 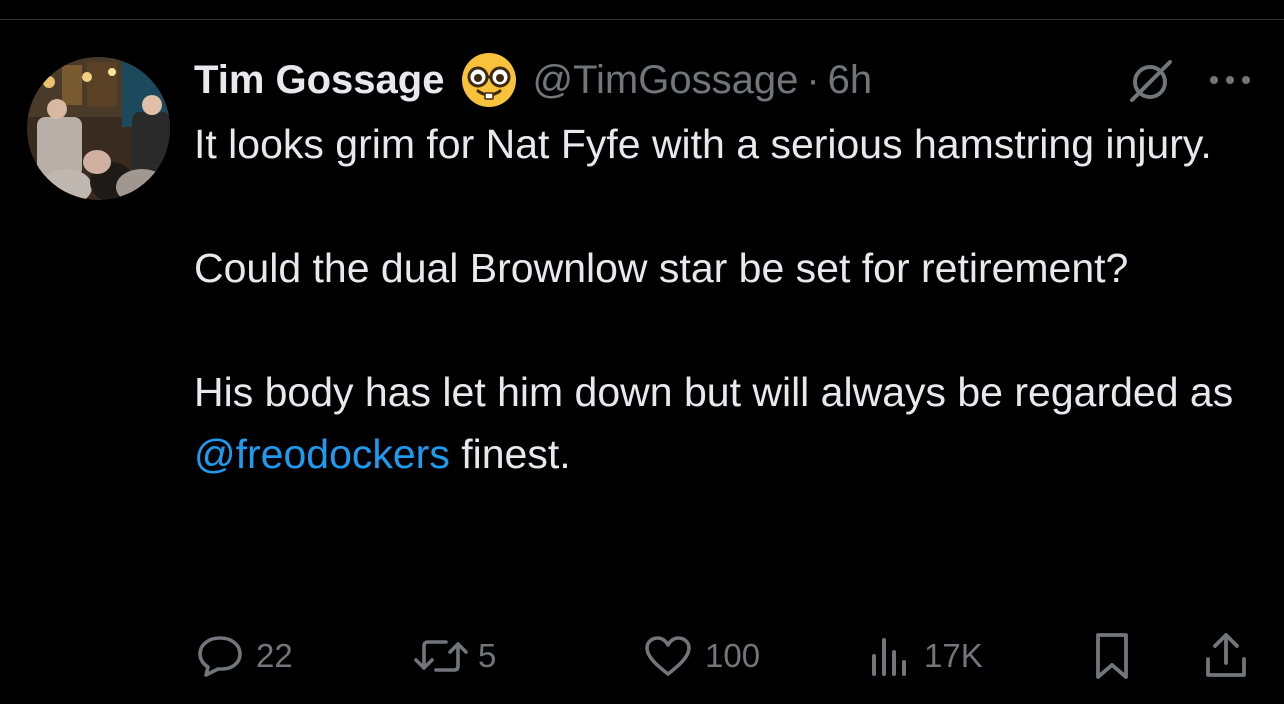 What do you see at coordinates (889, 657) in the screenshot?
I see `views-chart-icon` at bounding box center [889, 657].